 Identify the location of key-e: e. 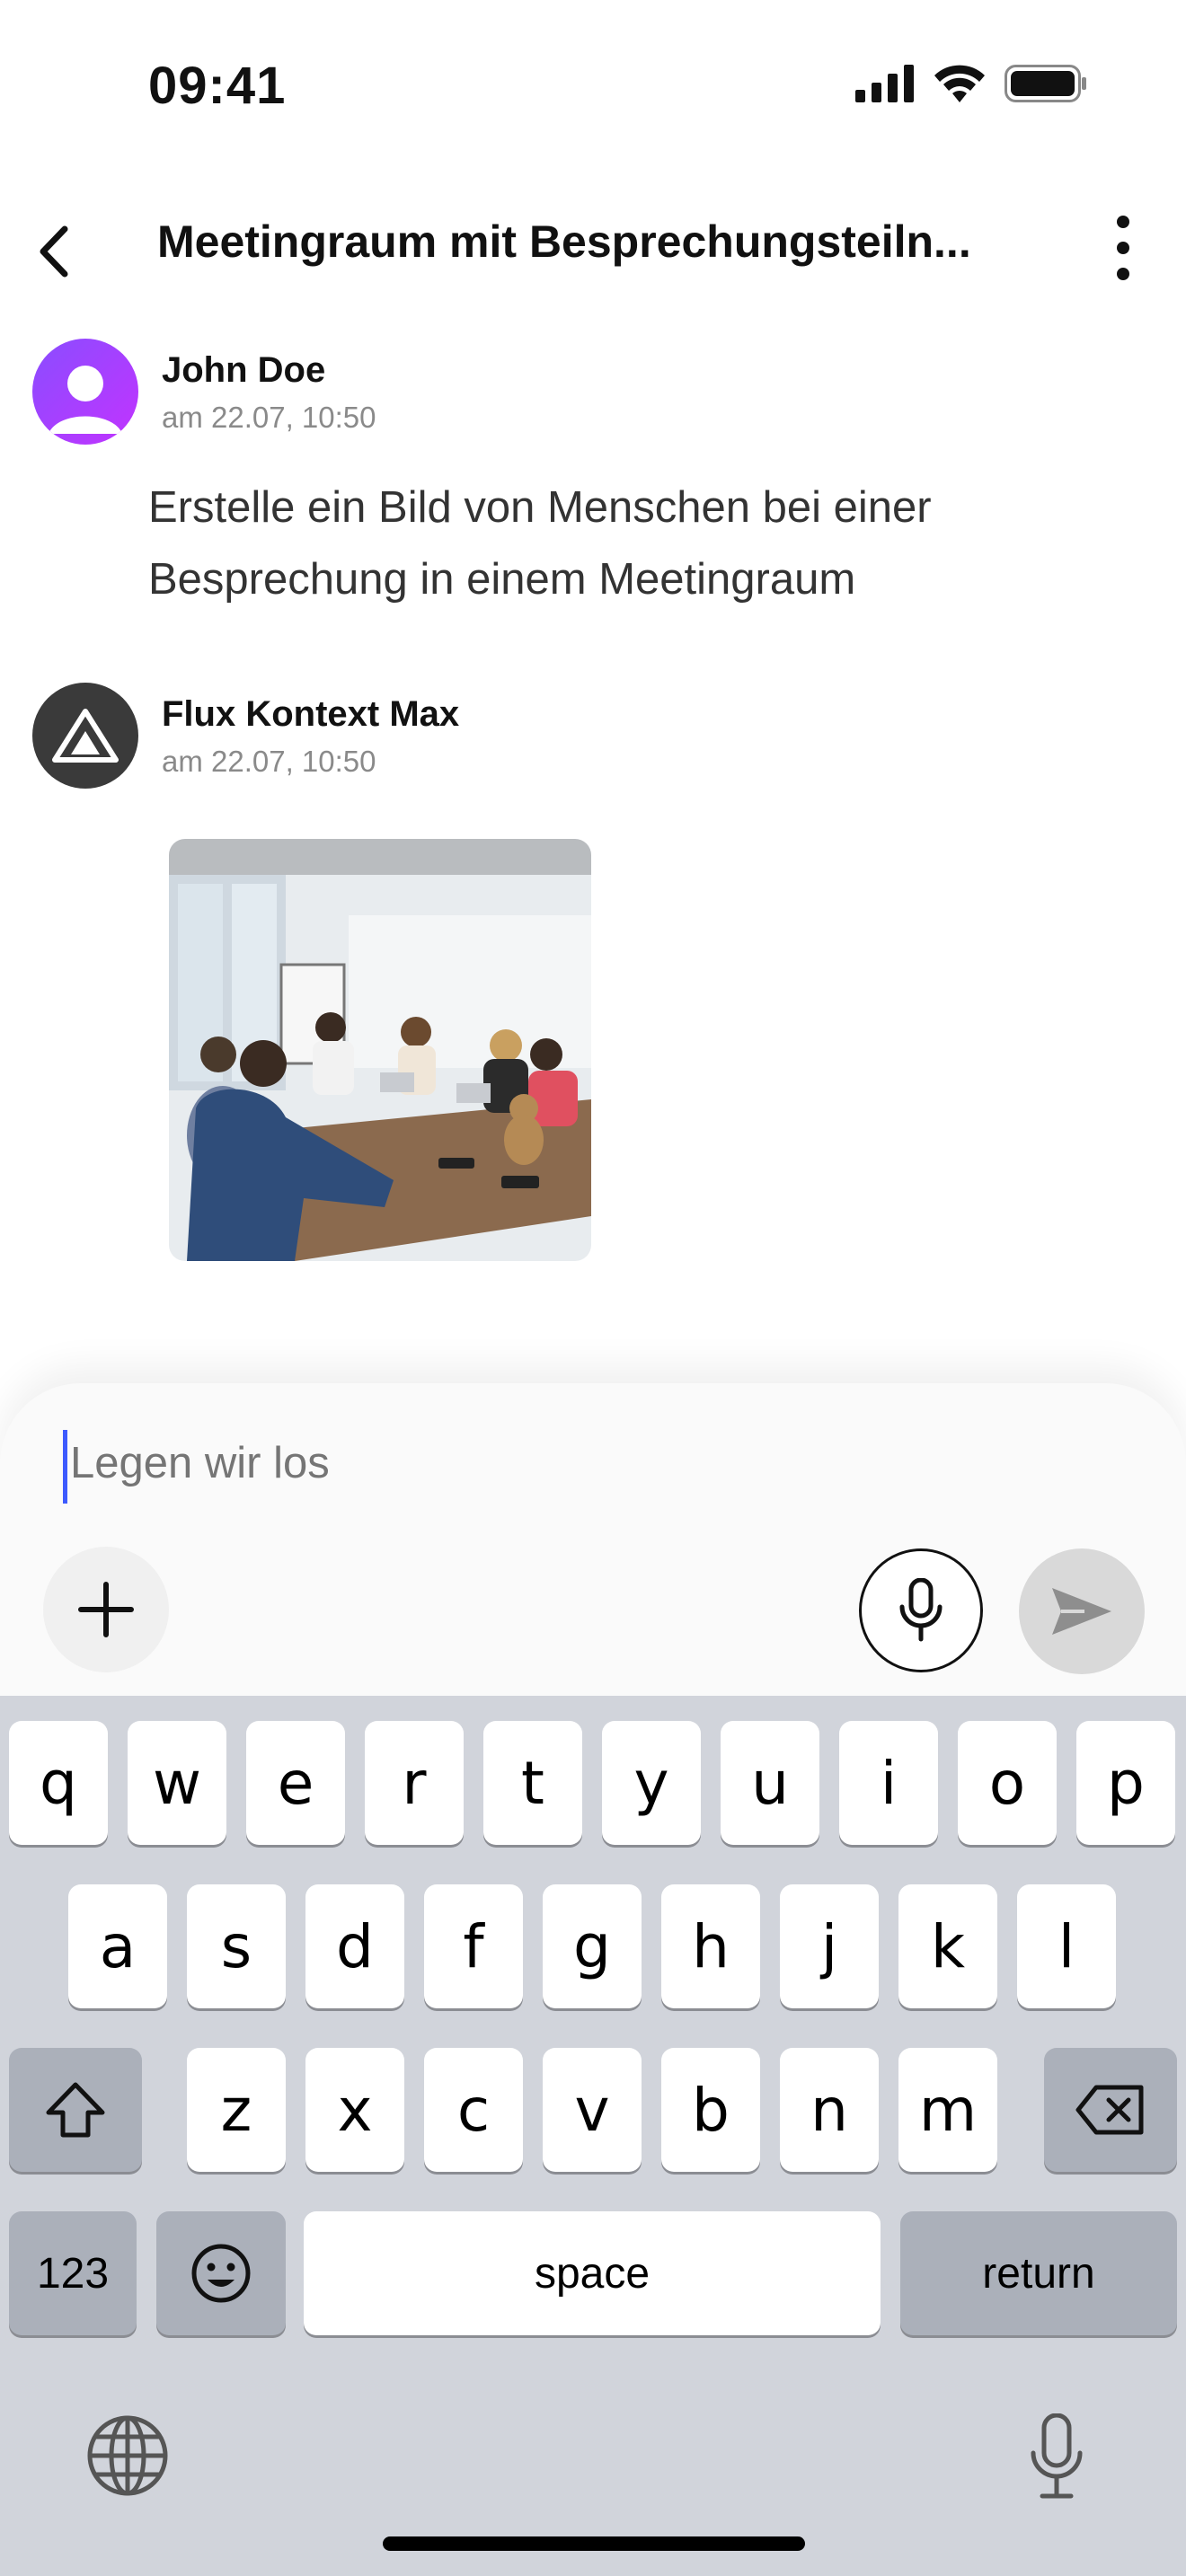
(295, 1783).